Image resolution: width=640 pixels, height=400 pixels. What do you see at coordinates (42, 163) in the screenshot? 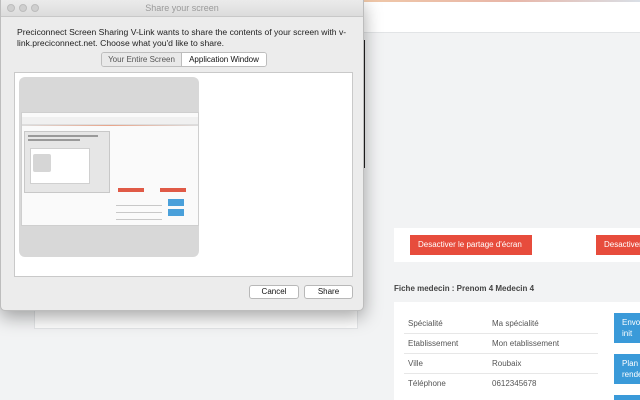
I see `preview-card` at bounding box center [42, 163].